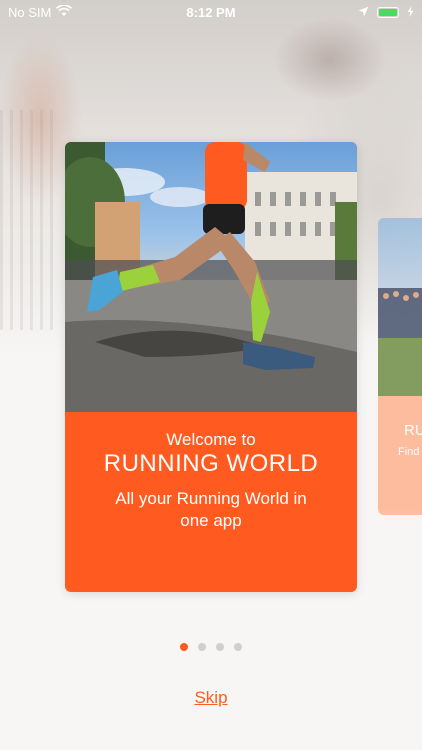 This screenshot has width=422, height=750. I want to click on card-2-title: RU, so click(413, 430).